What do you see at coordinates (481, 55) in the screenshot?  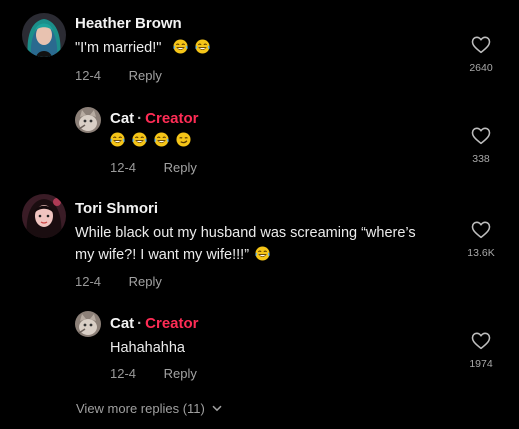 I see `like-control: 2640` at bounding box center [481, 55].